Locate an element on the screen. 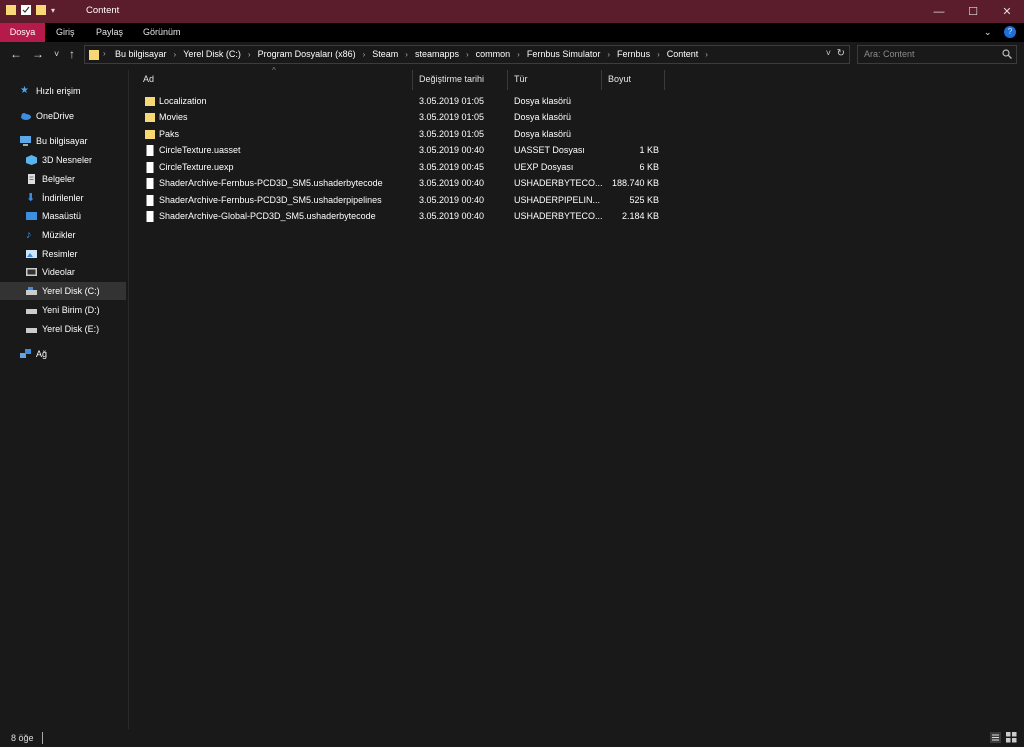 The width and height of the screenshot is (1024, 747). column-header-modified: Değiştirme tarihi is located at coordinates (451, 79).